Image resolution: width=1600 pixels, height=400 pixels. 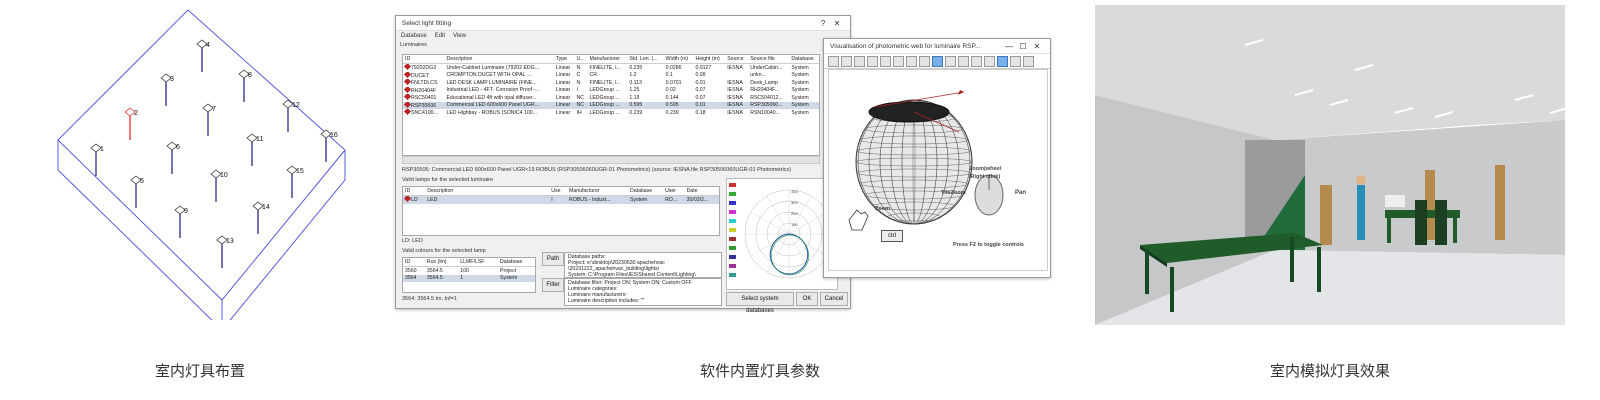 What do you see at coordinates (441, 278) in the screenshot?
I see `colour-flux: 3564.5` at bounding box center [441, 278].